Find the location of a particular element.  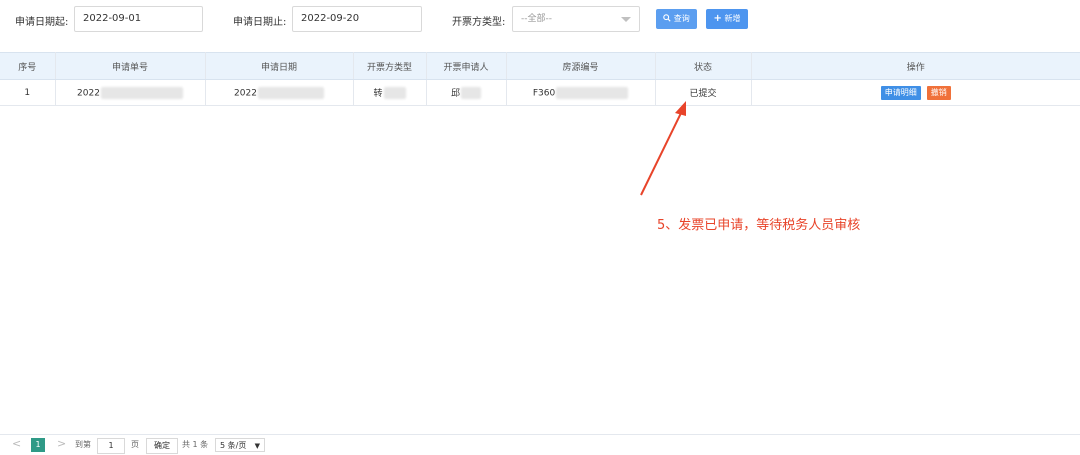

page-size-select: 5 条/页 ▼ is located at coordinates (240, 445).